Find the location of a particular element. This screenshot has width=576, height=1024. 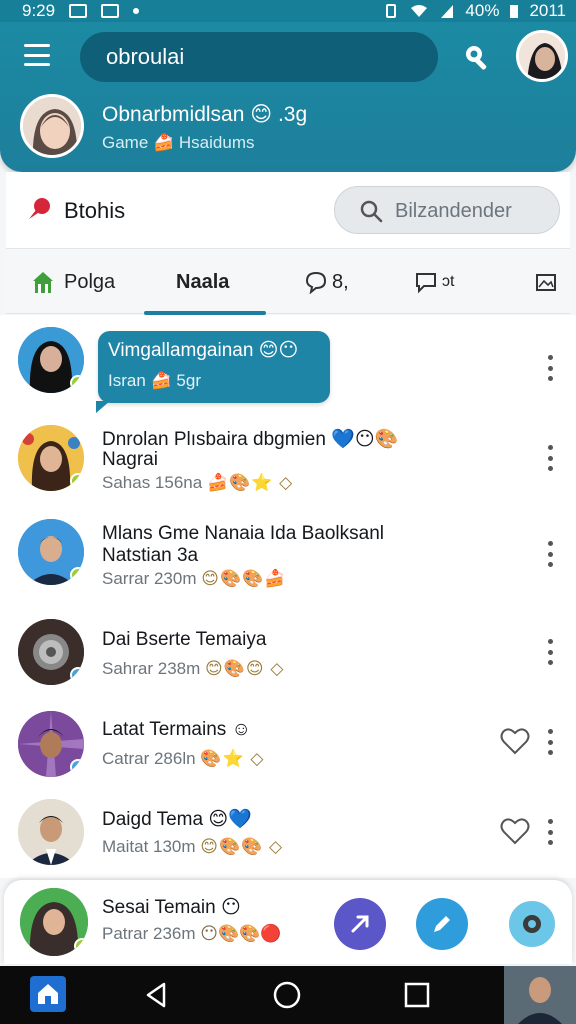

status-extra: 2011 is located at coordinates (547, 10).